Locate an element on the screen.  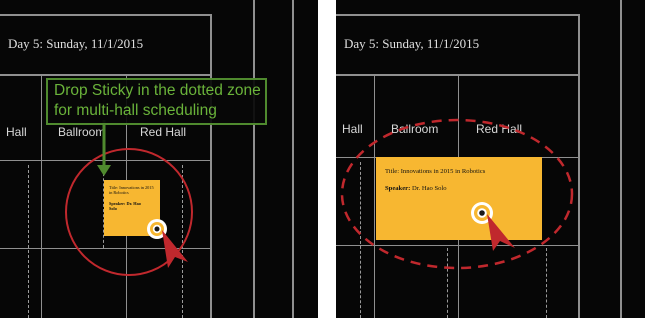
sticky-speaker-row: Speaker: Dr. Hao Solo is located at coordinates (416, 188).